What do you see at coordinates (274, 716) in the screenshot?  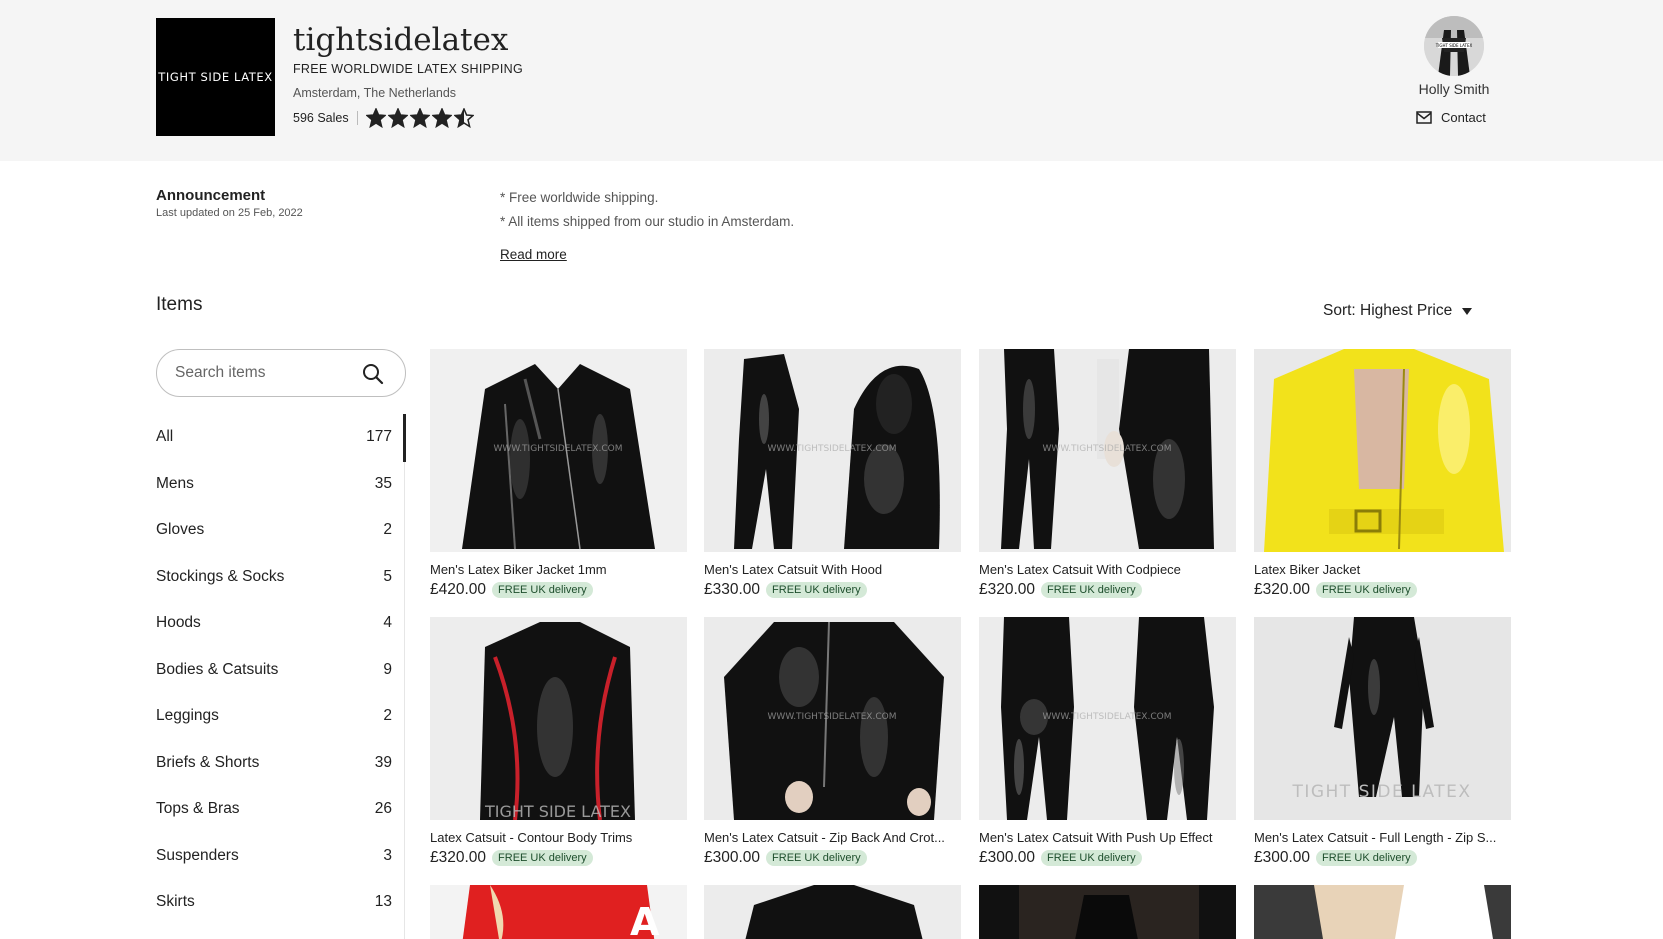 I see `category-item: Leggings 2` at bounding box center [274, 716].